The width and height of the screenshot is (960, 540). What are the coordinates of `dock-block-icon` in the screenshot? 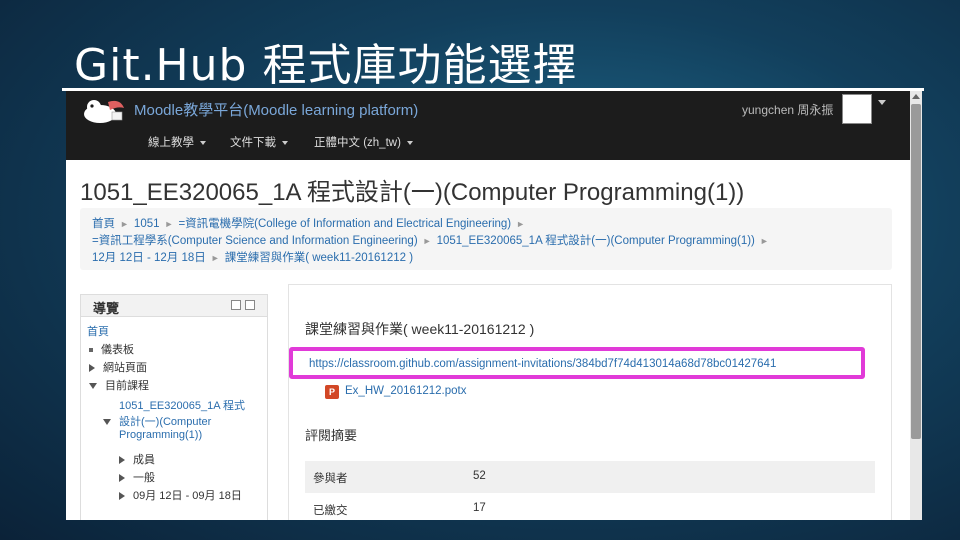 It's located at (250, 305).